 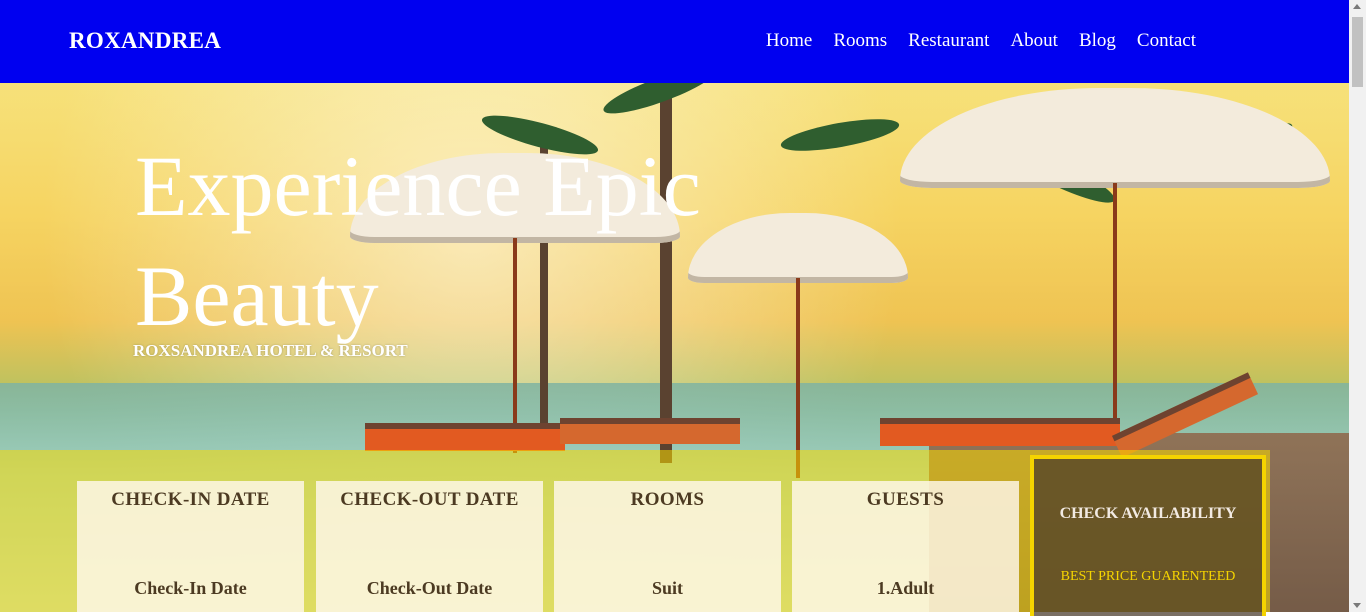 What do you see at coordinates (190, 499) in the screenshot?
I see `checkin-label: CHECK-IN DATE` at bounding box center [190, 499].